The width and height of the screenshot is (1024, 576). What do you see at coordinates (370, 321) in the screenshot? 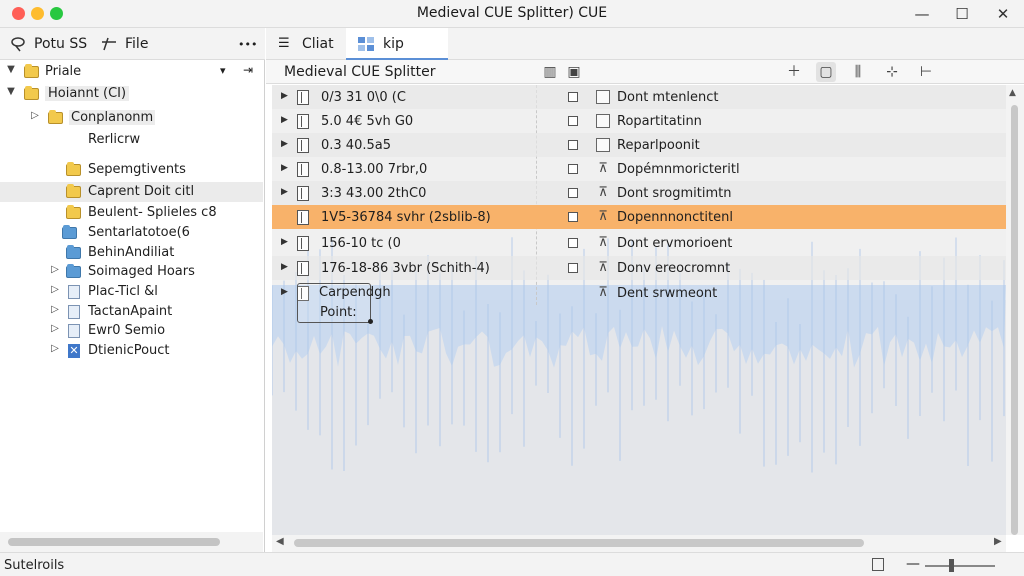
I see `drag-handle` at bounding box center [370, 321].